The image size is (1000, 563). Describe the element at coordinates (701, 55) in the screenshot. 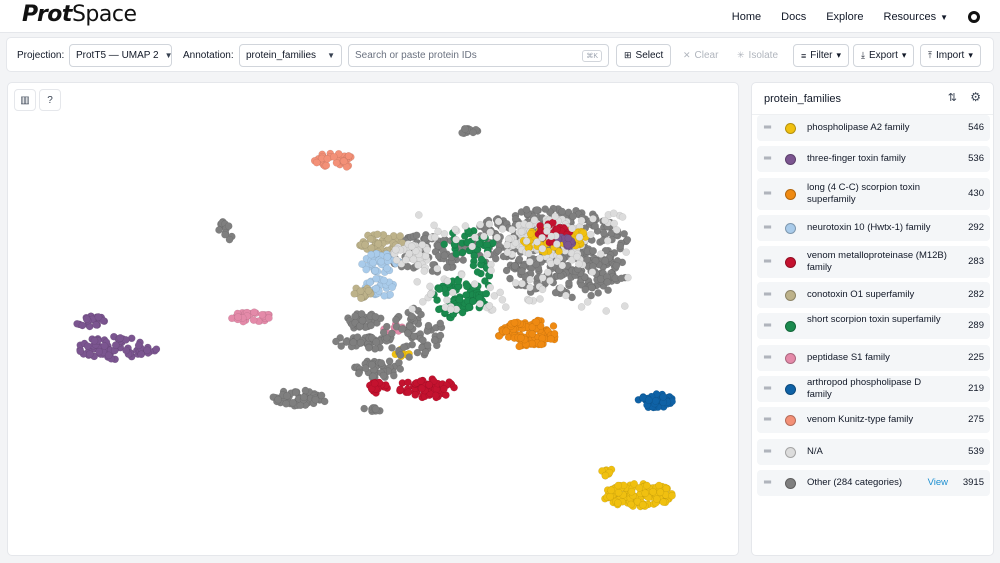

I see `clear-button: ✕ Clear` at that location.